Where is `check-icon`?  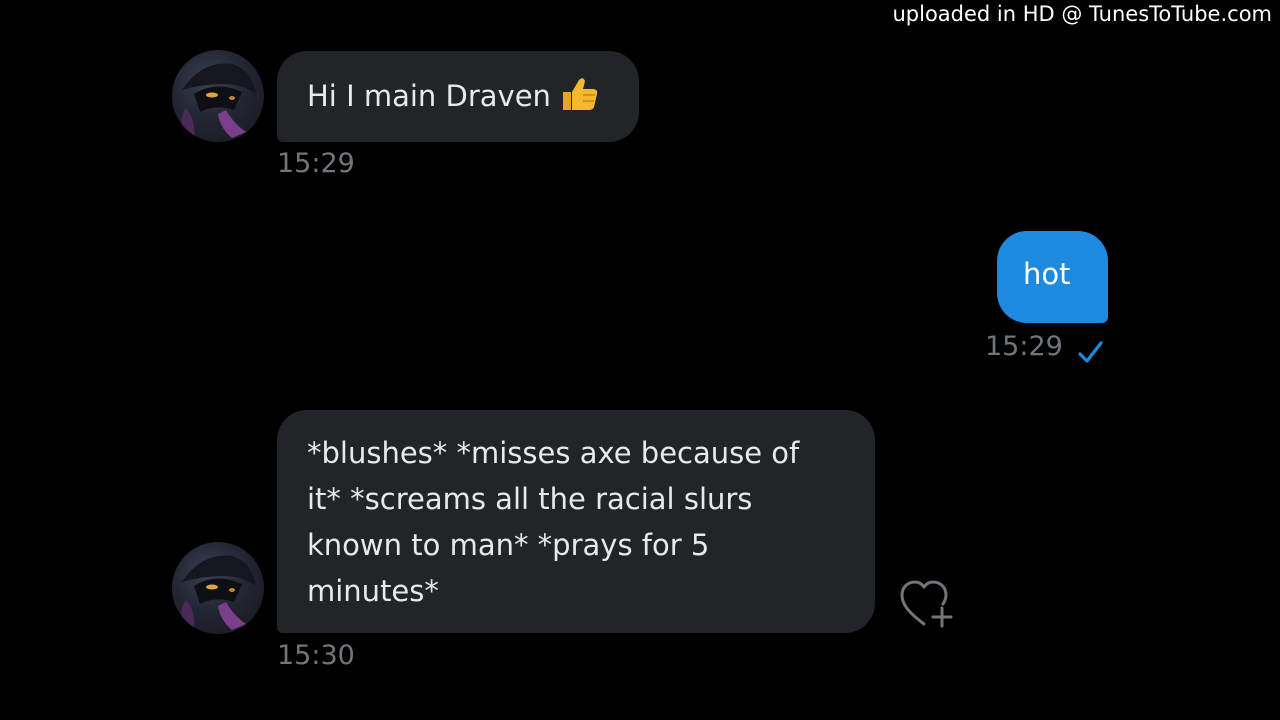
check-icon is located at coordinates (1090, 352).